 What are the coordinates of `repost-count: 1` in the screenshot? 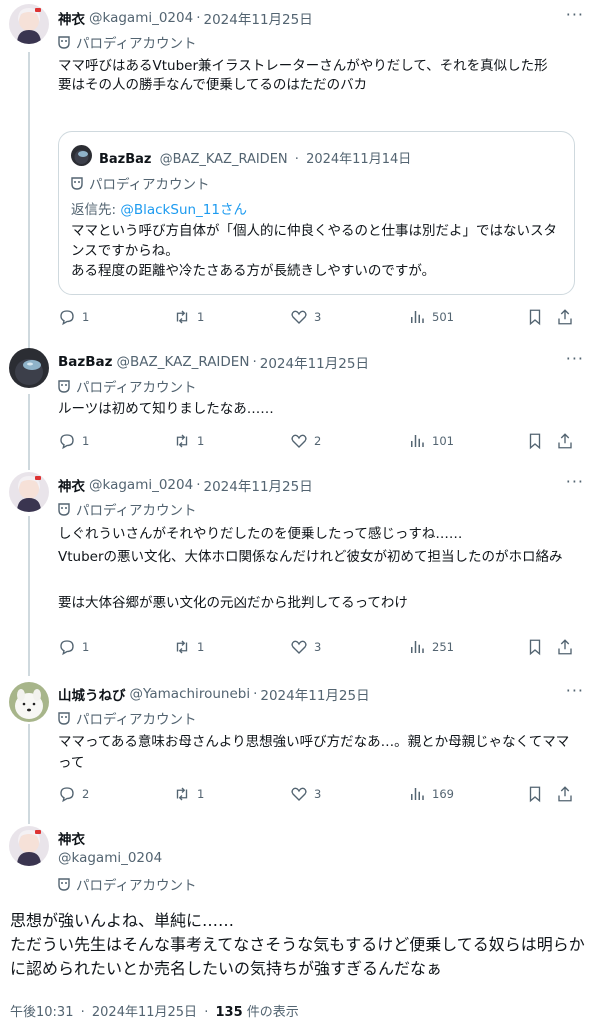 It's located at (201, 441).